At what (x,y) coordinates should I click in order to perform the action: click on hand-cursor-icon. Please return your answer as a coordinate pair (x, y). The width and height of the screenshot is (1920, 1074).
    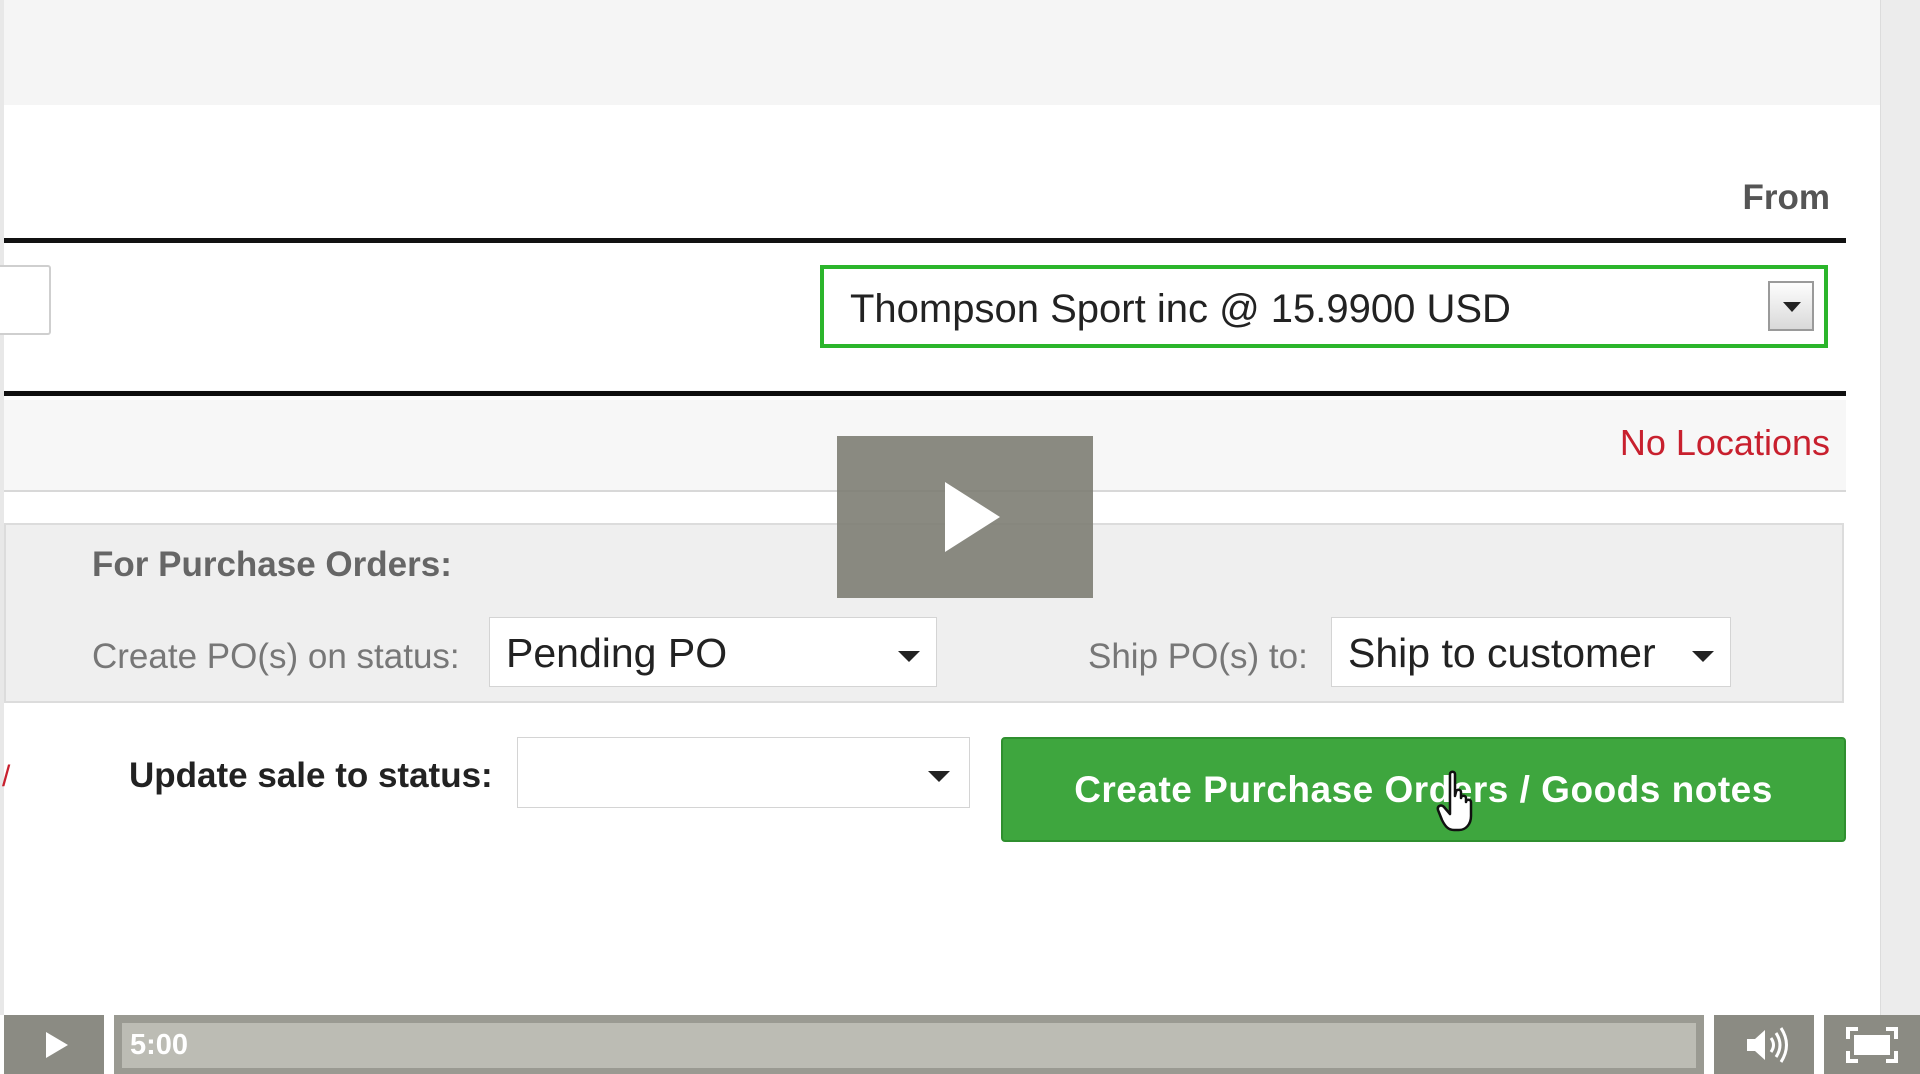
    Looking at the image, I should click on (1454, 801).